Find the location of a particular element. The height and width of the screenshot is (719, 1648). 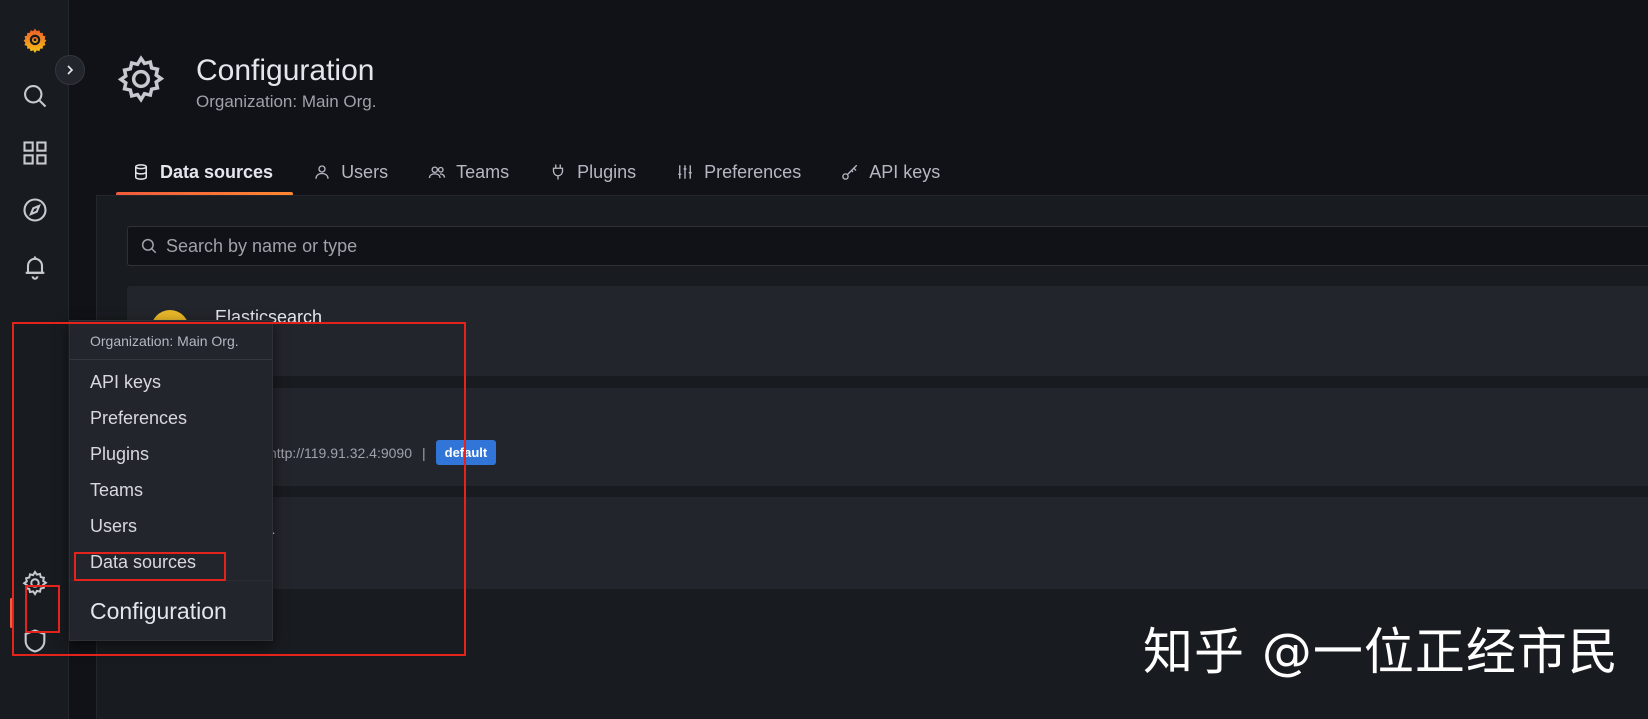

alerting-bell-icon is located at coordinates (35, 267).